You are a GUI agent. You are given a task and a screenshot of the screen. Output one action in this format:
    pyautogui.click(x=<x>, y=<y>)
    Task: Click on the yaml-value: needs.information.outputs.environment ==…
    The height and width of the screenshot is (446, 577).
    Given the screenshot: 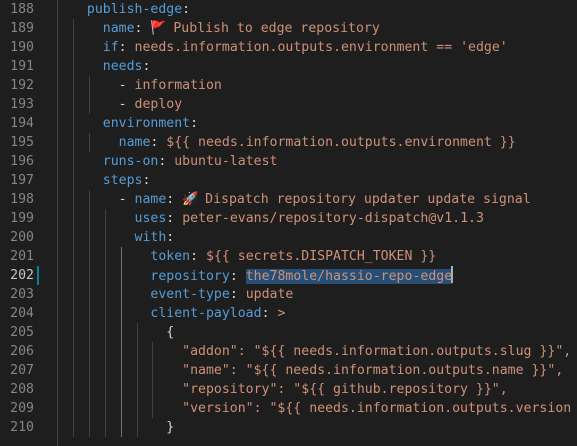 What is the action you would take?
    pyautogui.click(x=321, y=47)
    